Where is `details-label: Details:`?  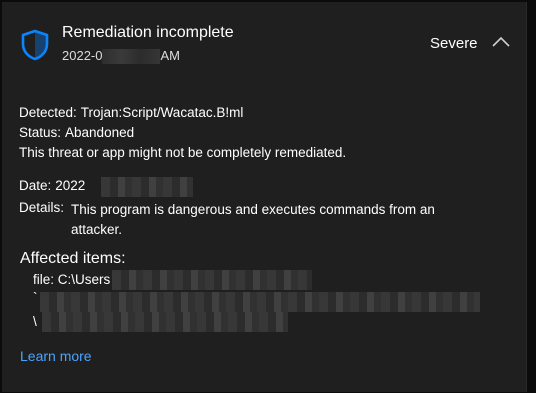
details-label: Details: is located at coordinates (42, 207).